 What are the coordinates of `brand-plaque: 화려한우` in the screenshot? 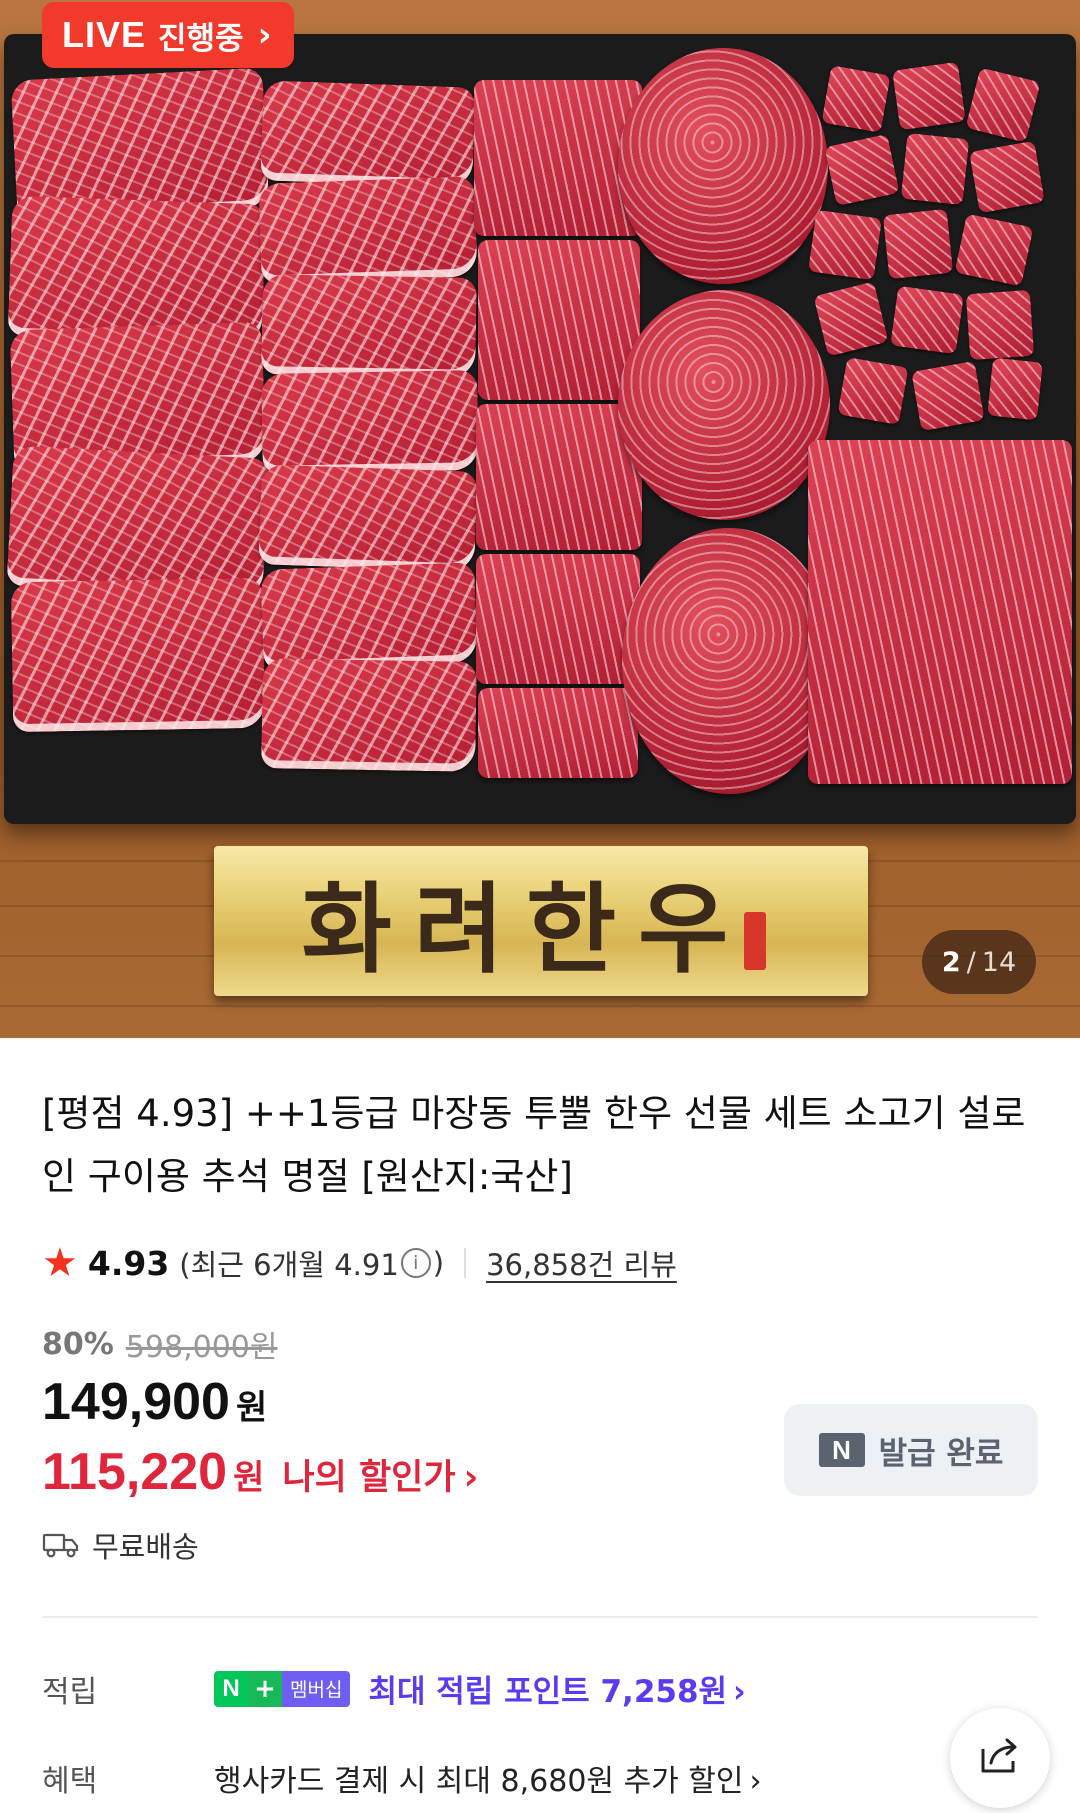 It's located at (541, 921).